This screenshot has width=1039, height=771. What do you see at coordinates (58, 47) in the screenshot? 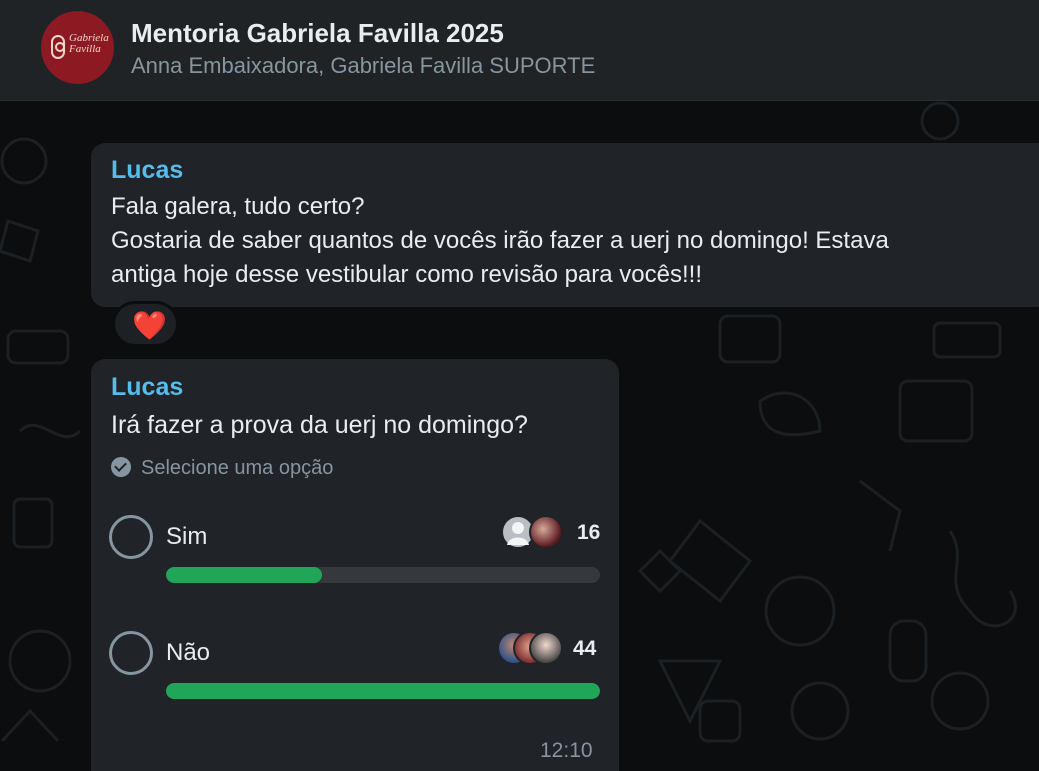
I see `group-logo-icon` at bounding box center [58, 47].